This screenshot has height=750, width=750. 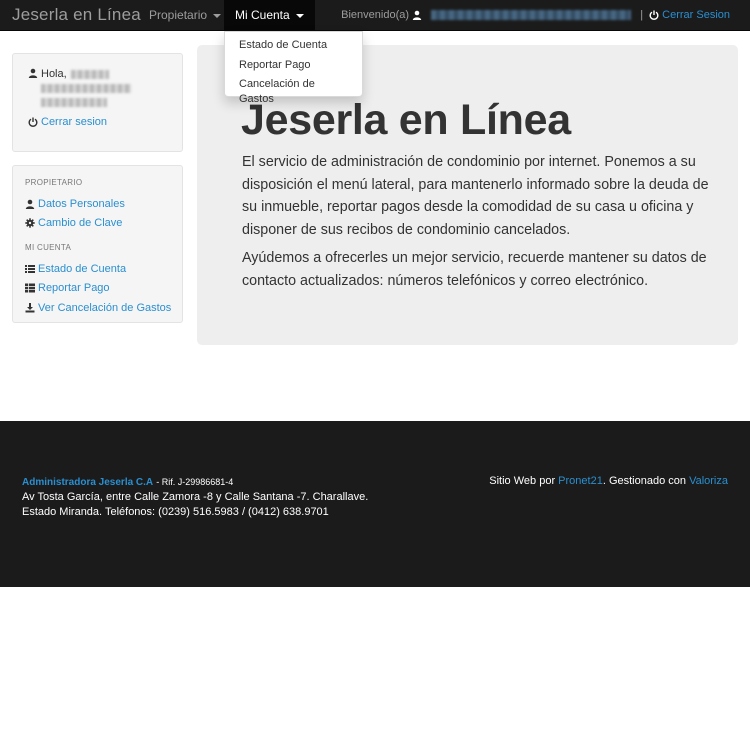 What do you see at coordinates (195, 482) in the screenshot?
I see `company-rif: - Rif. J-29986681-4` at bounding box center [195, 482].